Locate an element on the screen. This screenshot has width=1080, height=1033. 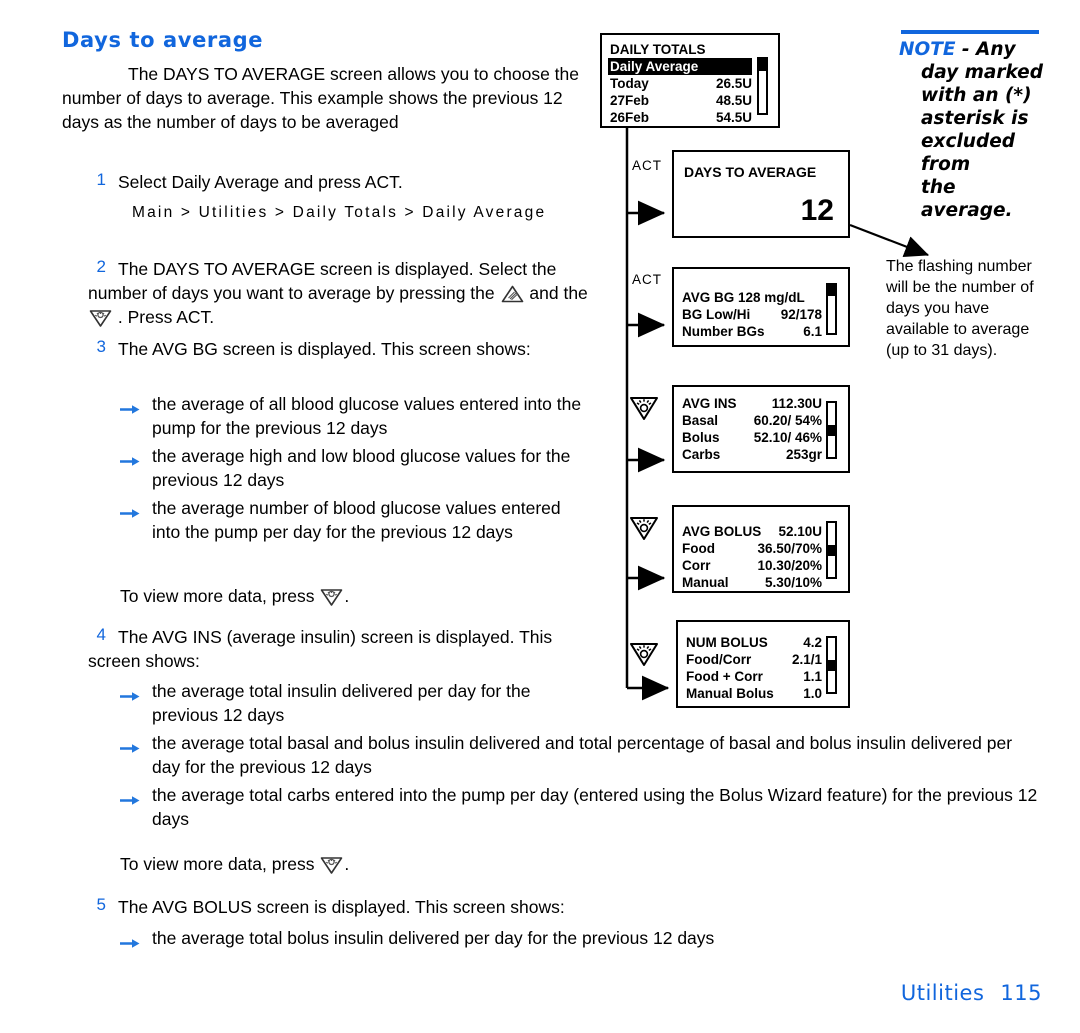
pump-row-label: Food + Corr is located at coordinates (724, 676).